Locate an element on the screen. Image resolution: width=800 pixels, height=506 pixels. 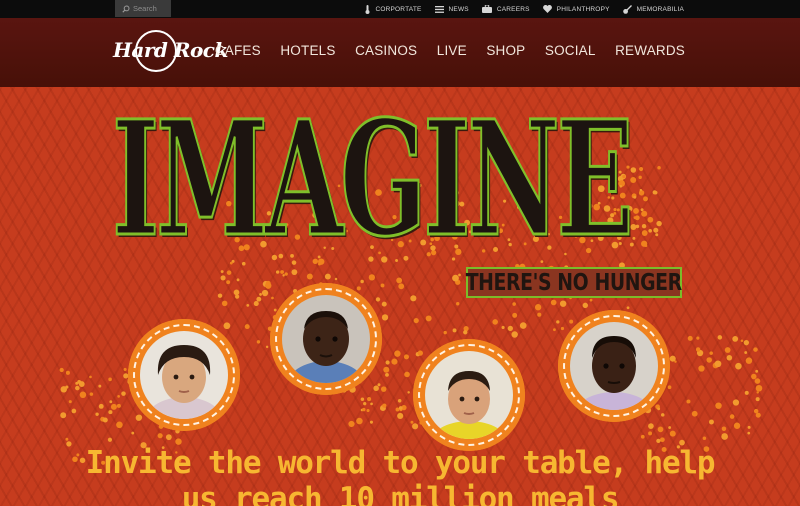
util-link-corporate: CORPORTATE is located at coordinates (393, 9).